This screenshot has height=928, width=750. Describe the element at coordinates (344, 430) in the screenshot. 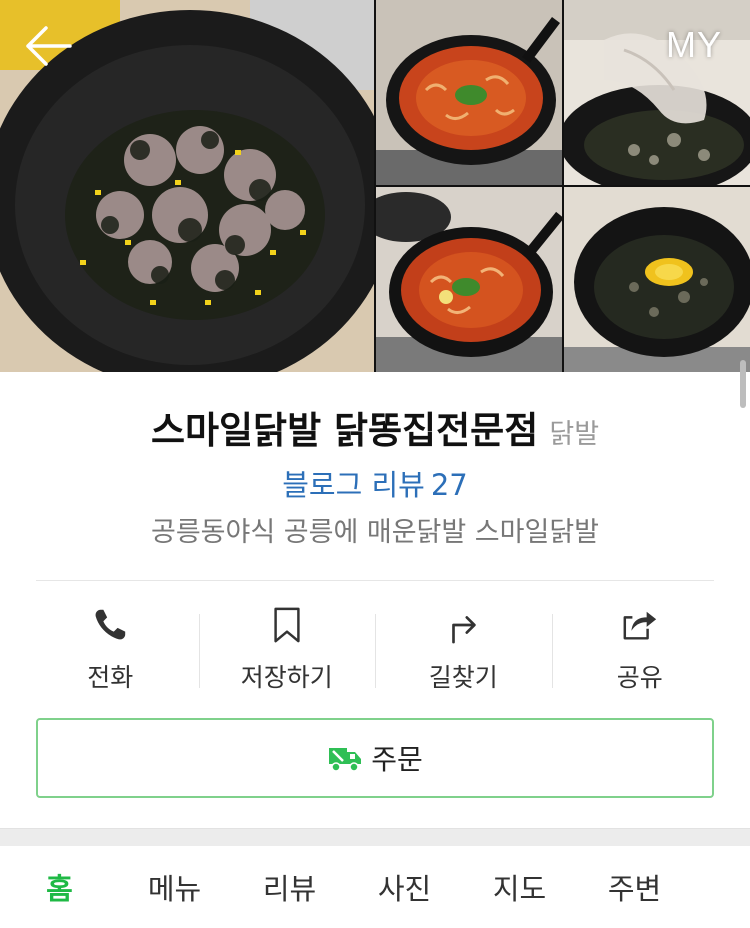

I see `place-name: 스마일닭발 닭똥집전문점` at that location.